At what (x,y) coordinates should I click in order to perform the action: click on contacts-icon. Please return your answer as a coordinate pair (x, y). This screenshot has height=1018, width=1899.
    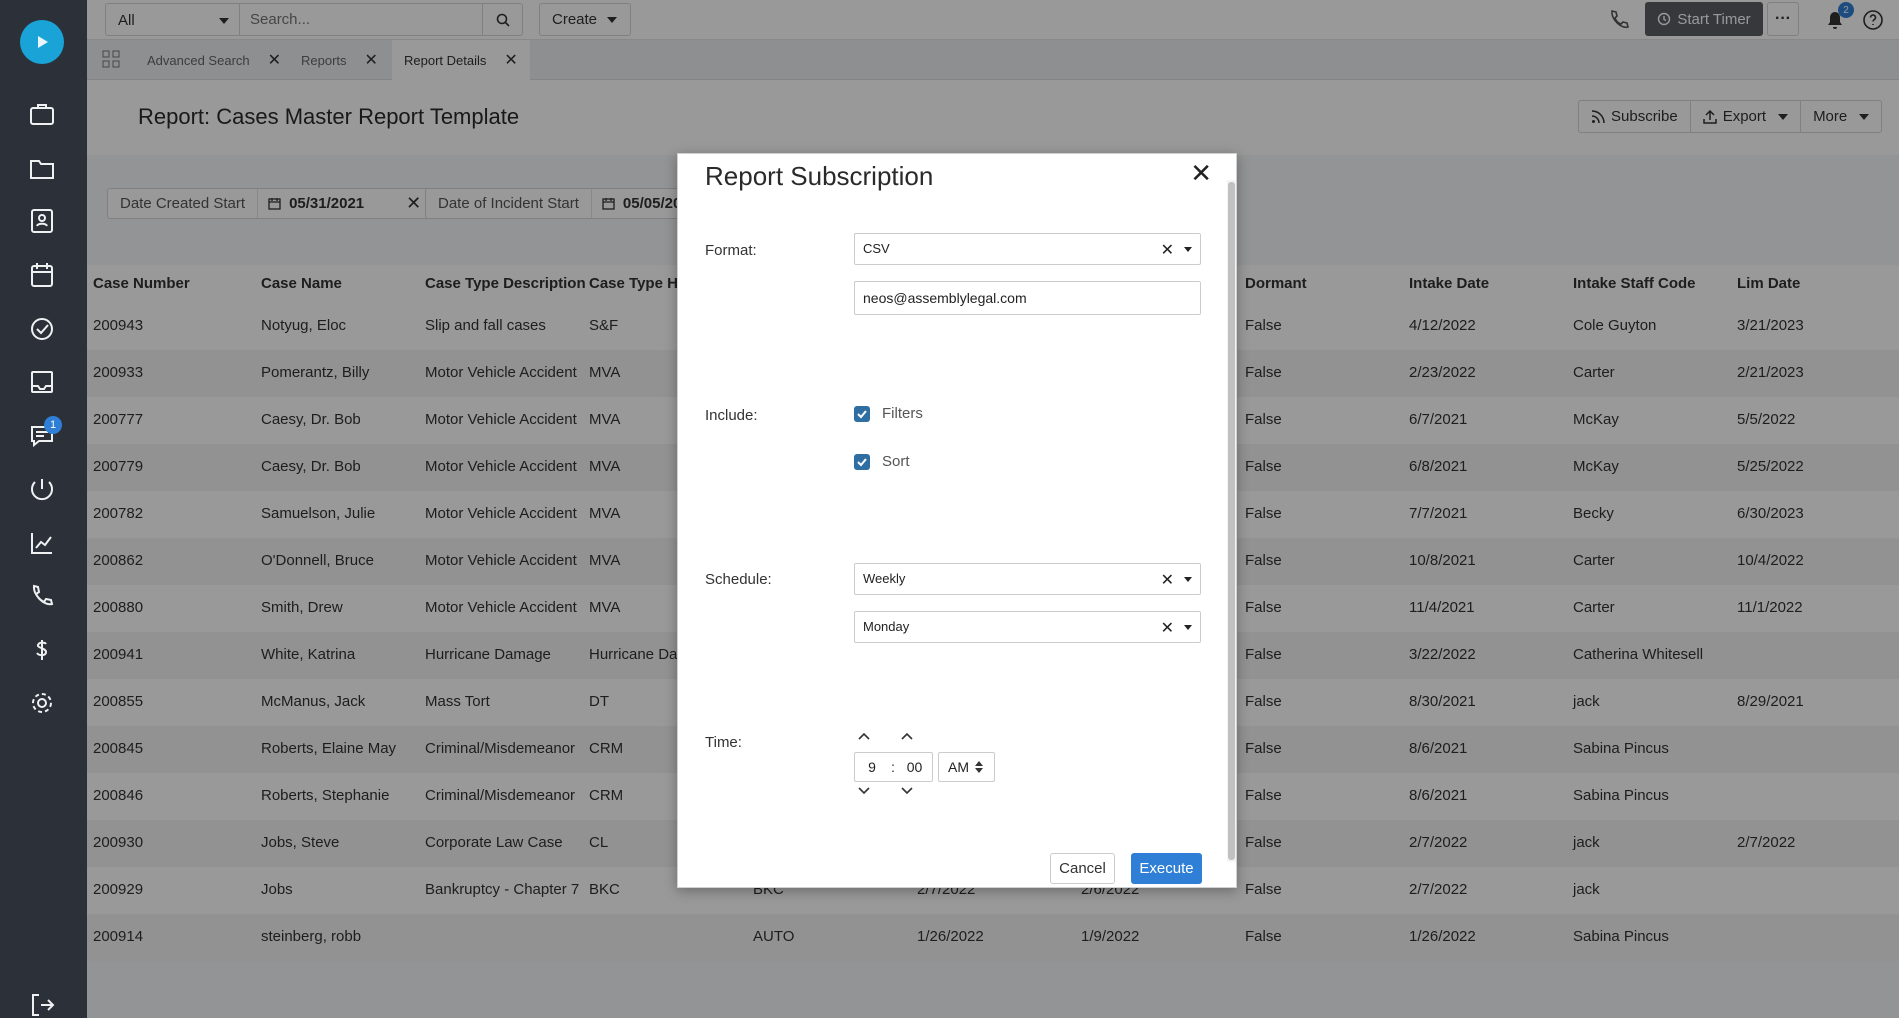
    Looking at the image, I should click on (42, 221).